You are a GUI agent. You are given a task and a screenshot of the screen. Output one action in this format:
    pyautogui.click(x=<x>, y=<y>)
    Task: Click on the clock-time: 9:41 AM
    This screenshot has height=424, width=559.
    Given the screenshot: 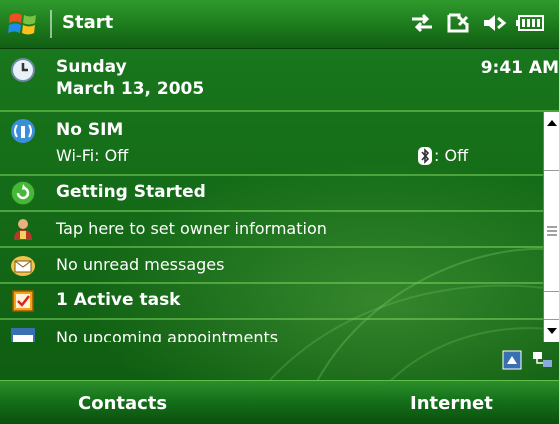 What is the action you would take?
    pyautogui.click(x=519, y=68)
    